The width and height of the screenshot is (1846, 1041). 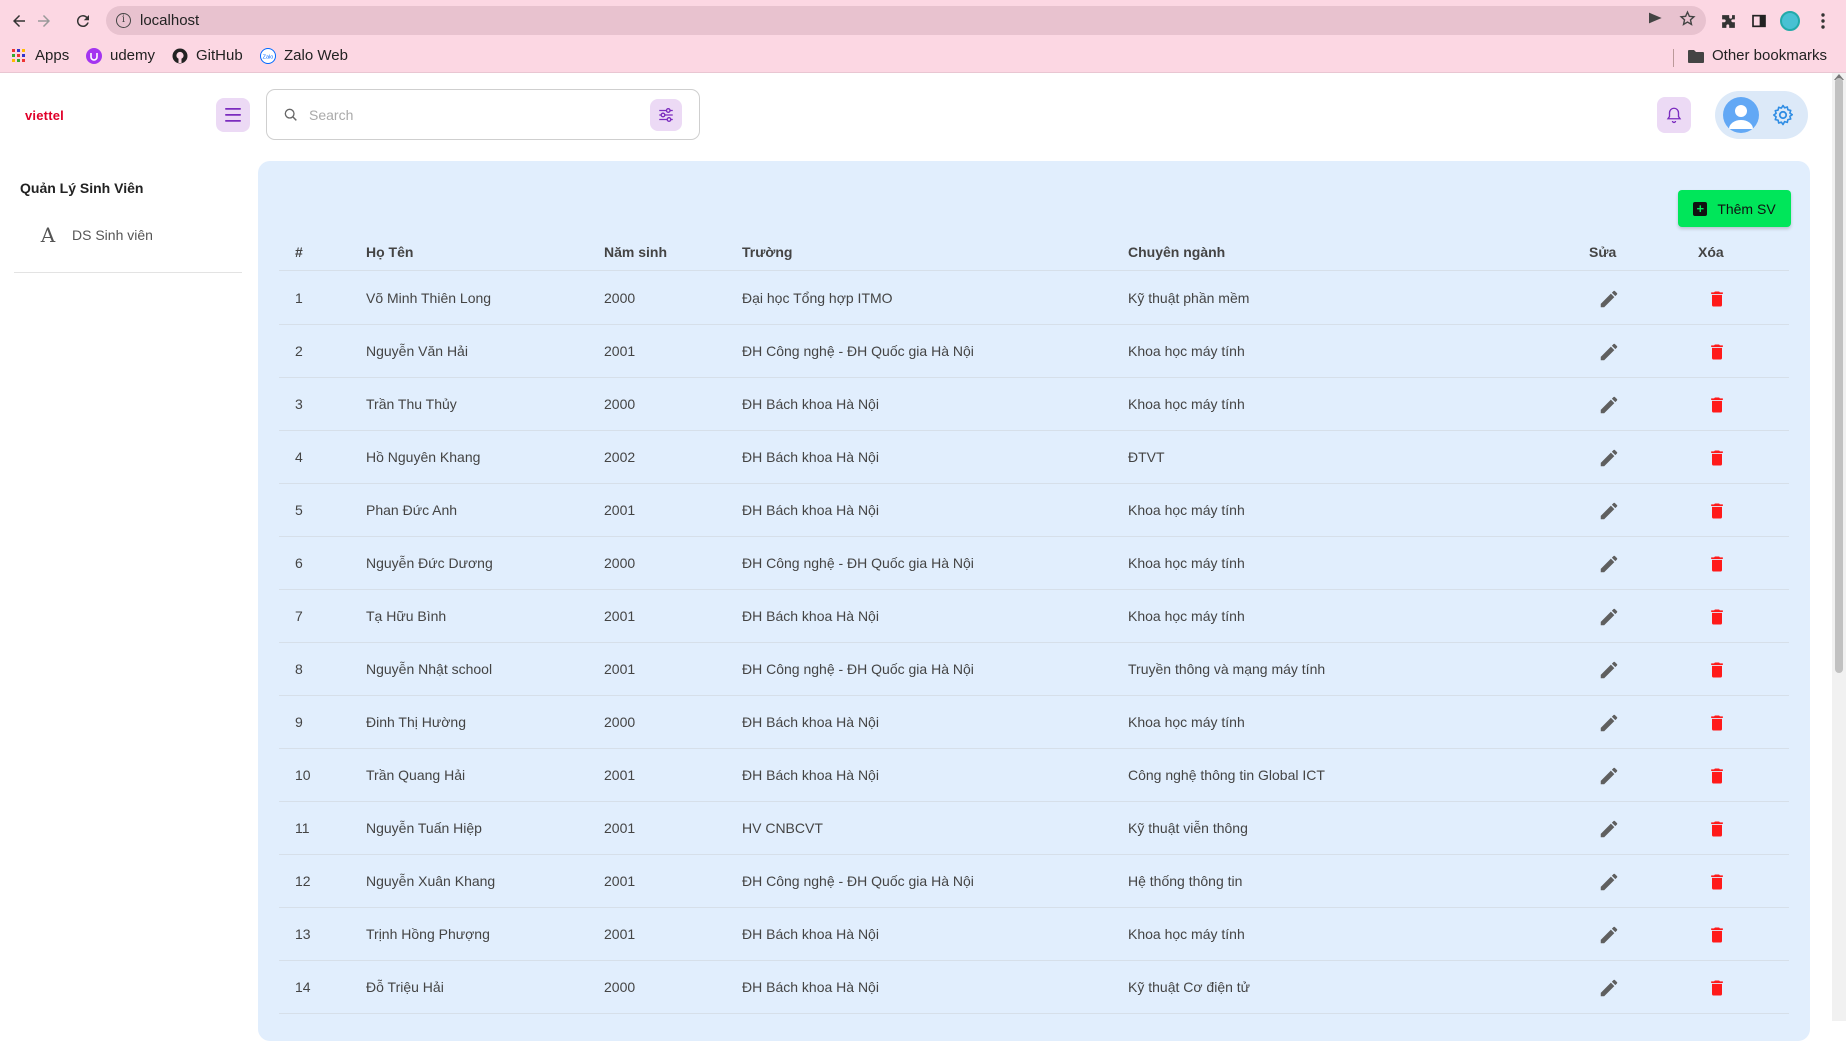 I want to click on scrollbar-thumb, so click(x=1839, y=375).